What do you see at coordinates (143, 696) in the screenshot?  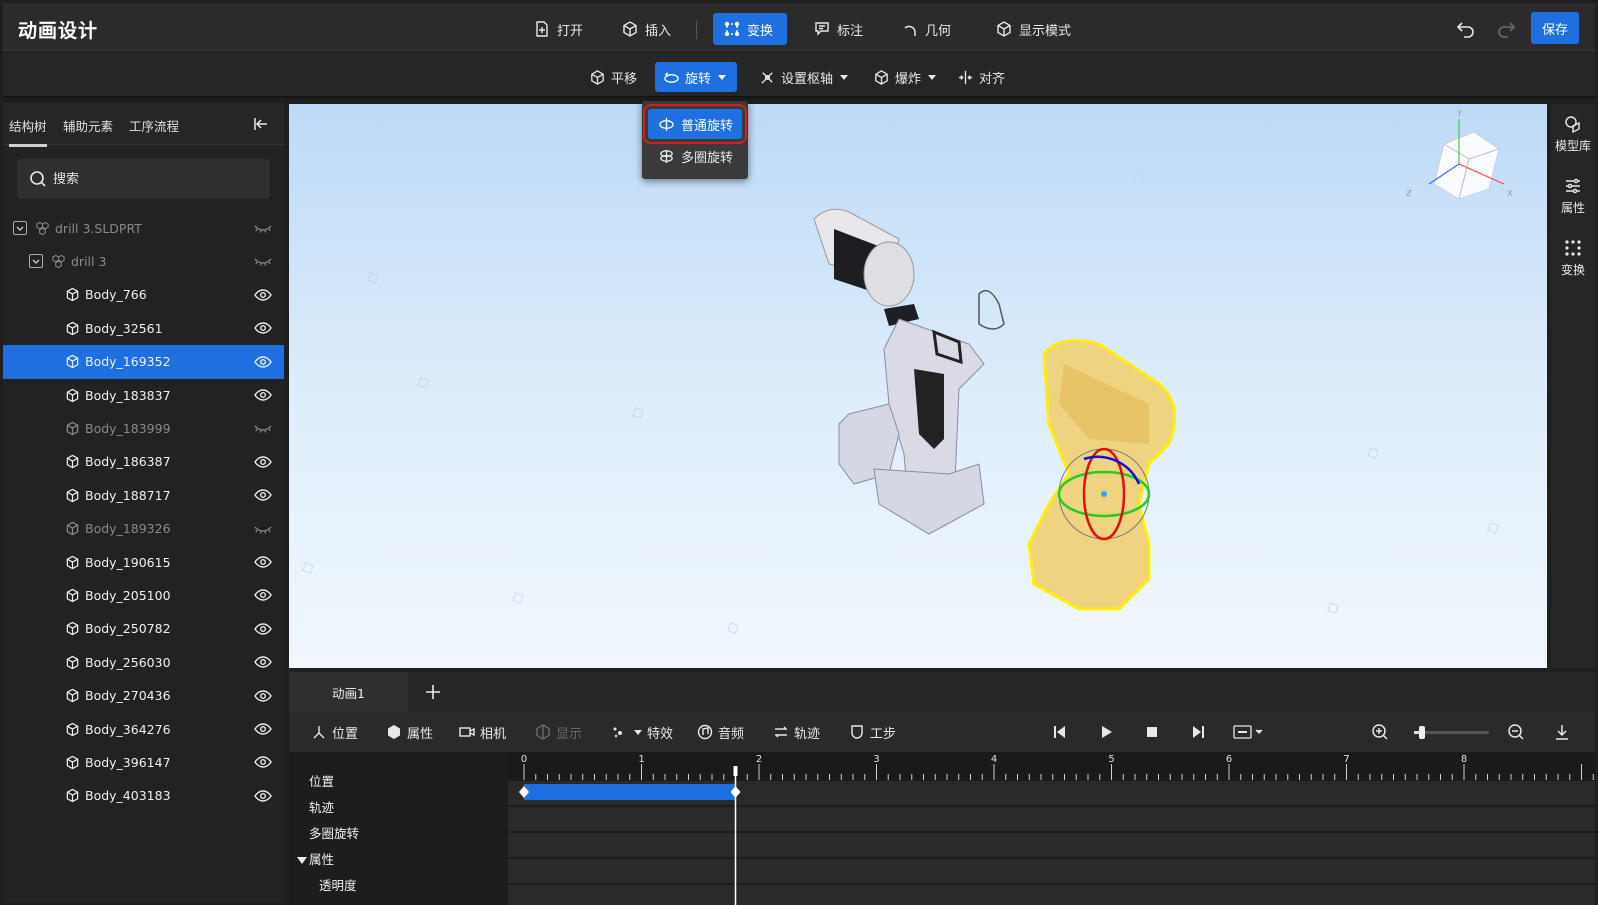 I see `tree-node: Body_270436` at bounding box center [143, 696].